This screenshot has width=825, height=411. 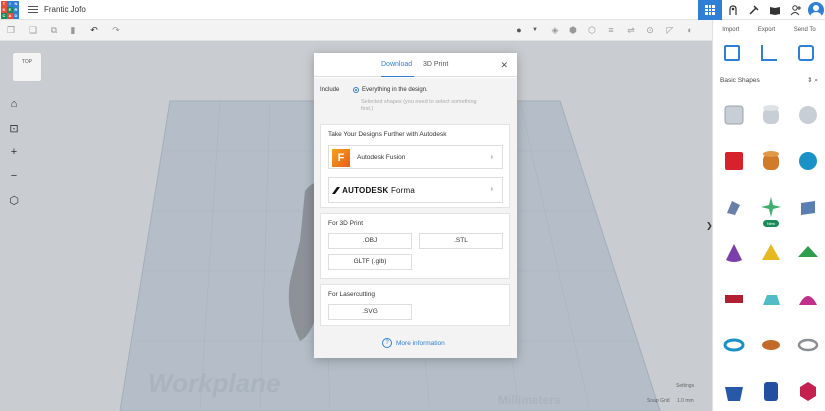 I want to click on tab-3d-print: 3D Print, so click(x=435, y=64).